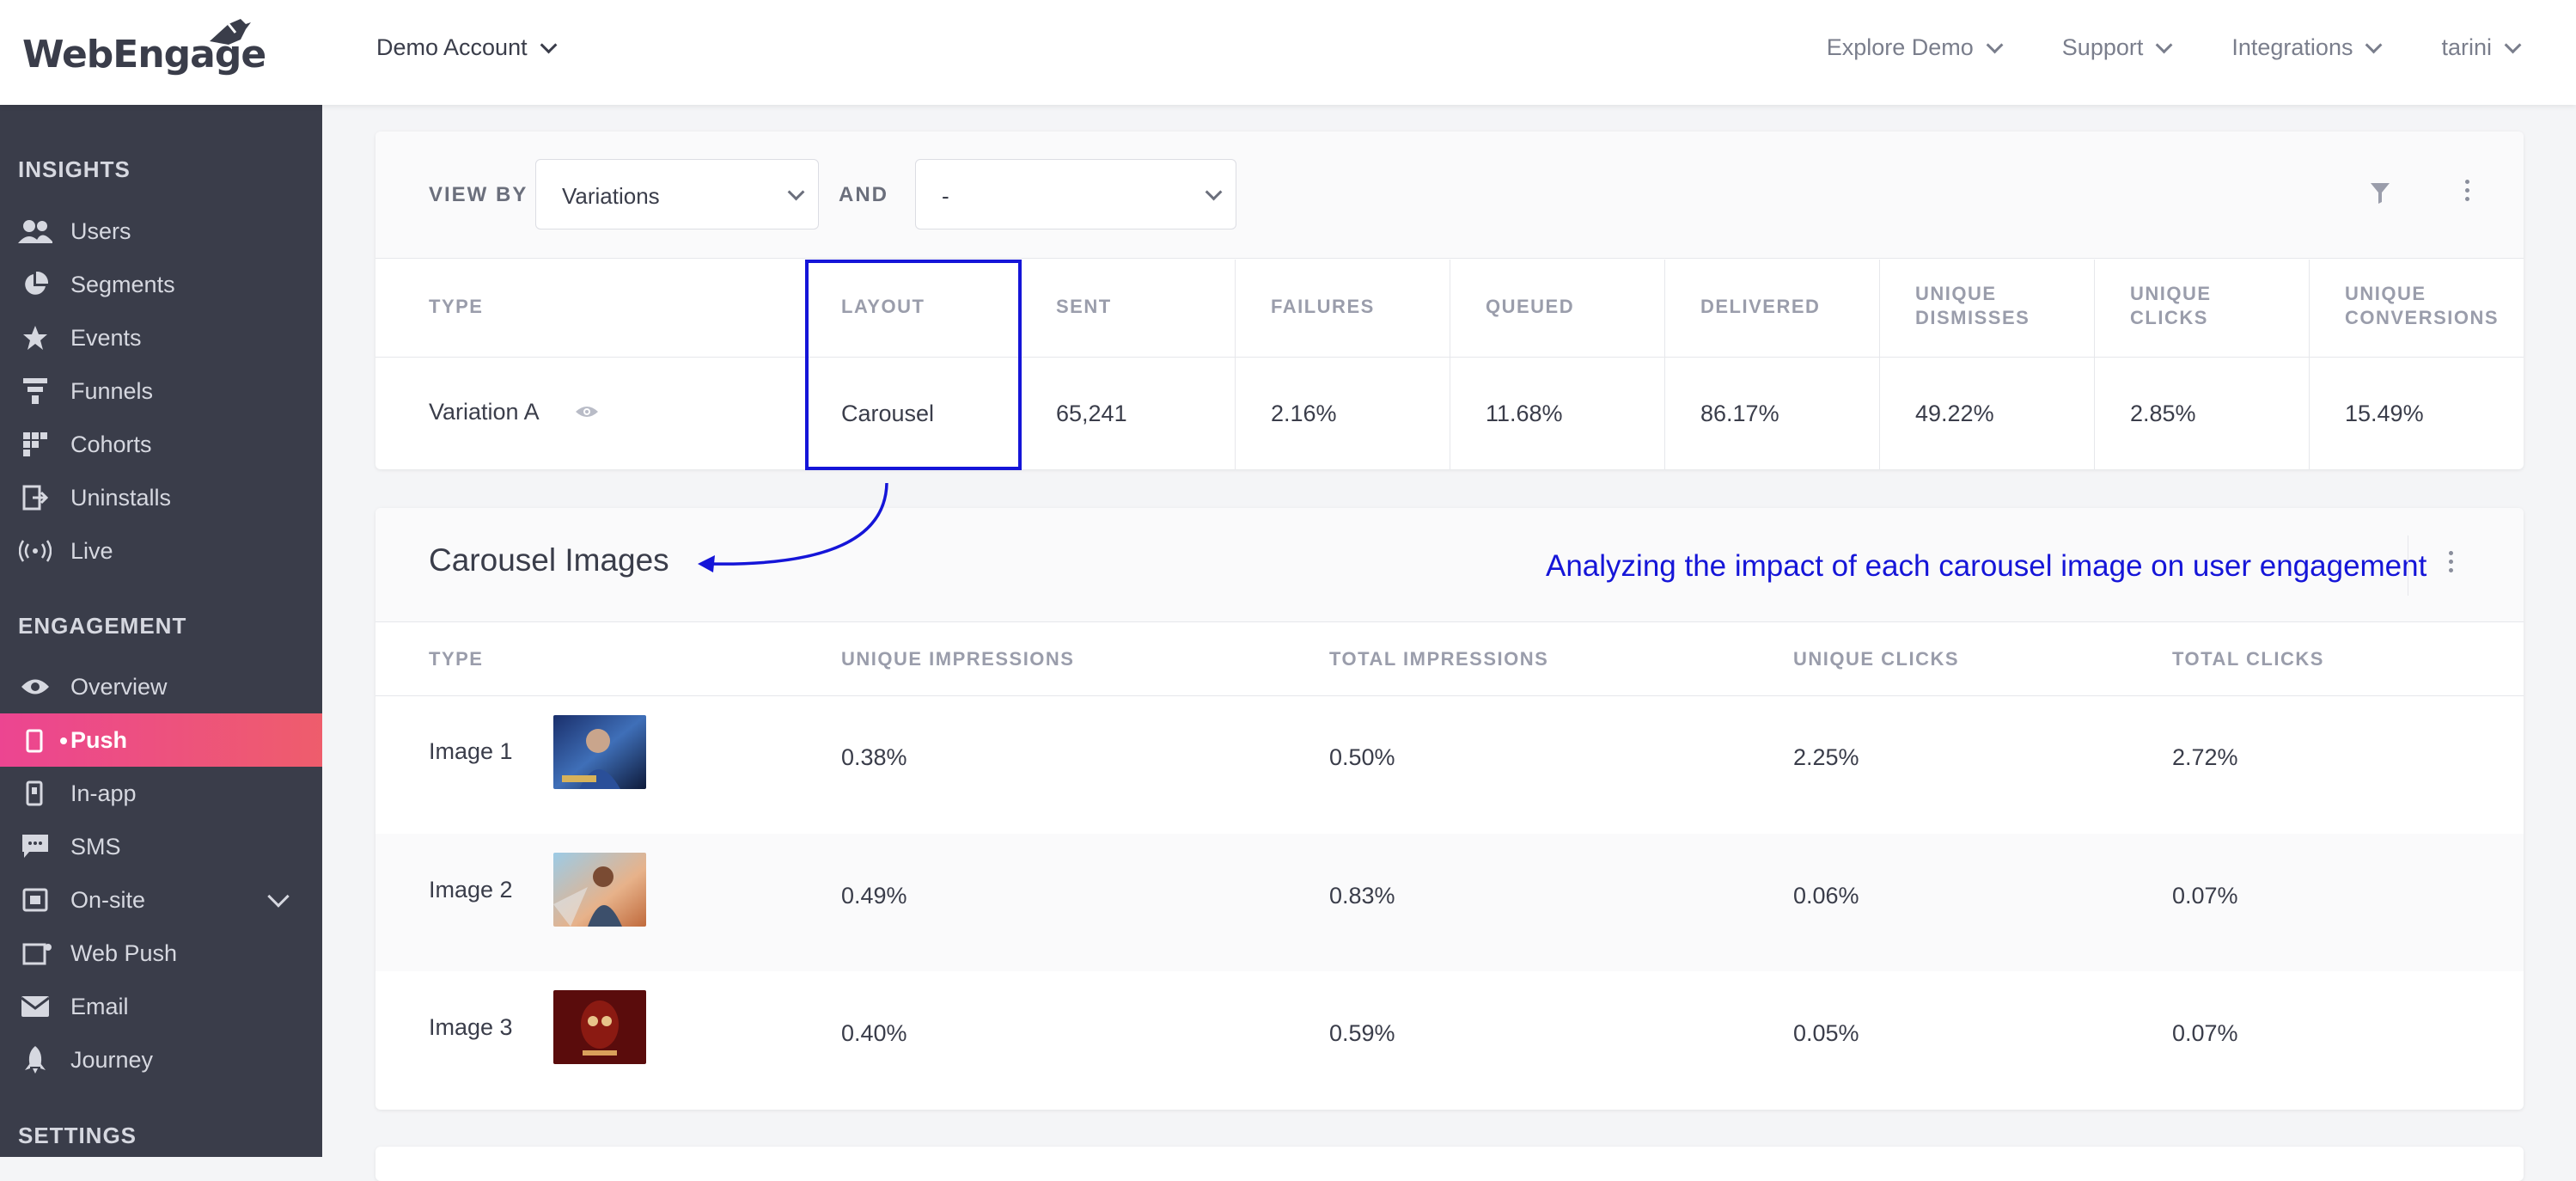 The image size is (2576, 1181). I want to click on sidebar-item-label: In-app, so click(103, 793).